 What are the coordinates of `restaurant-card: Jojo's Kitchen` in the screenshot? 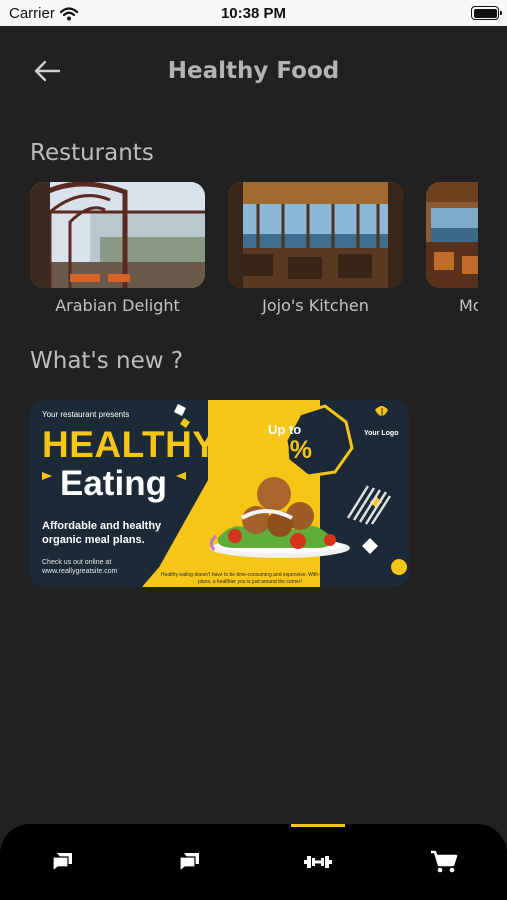 It's located at (315, 248).